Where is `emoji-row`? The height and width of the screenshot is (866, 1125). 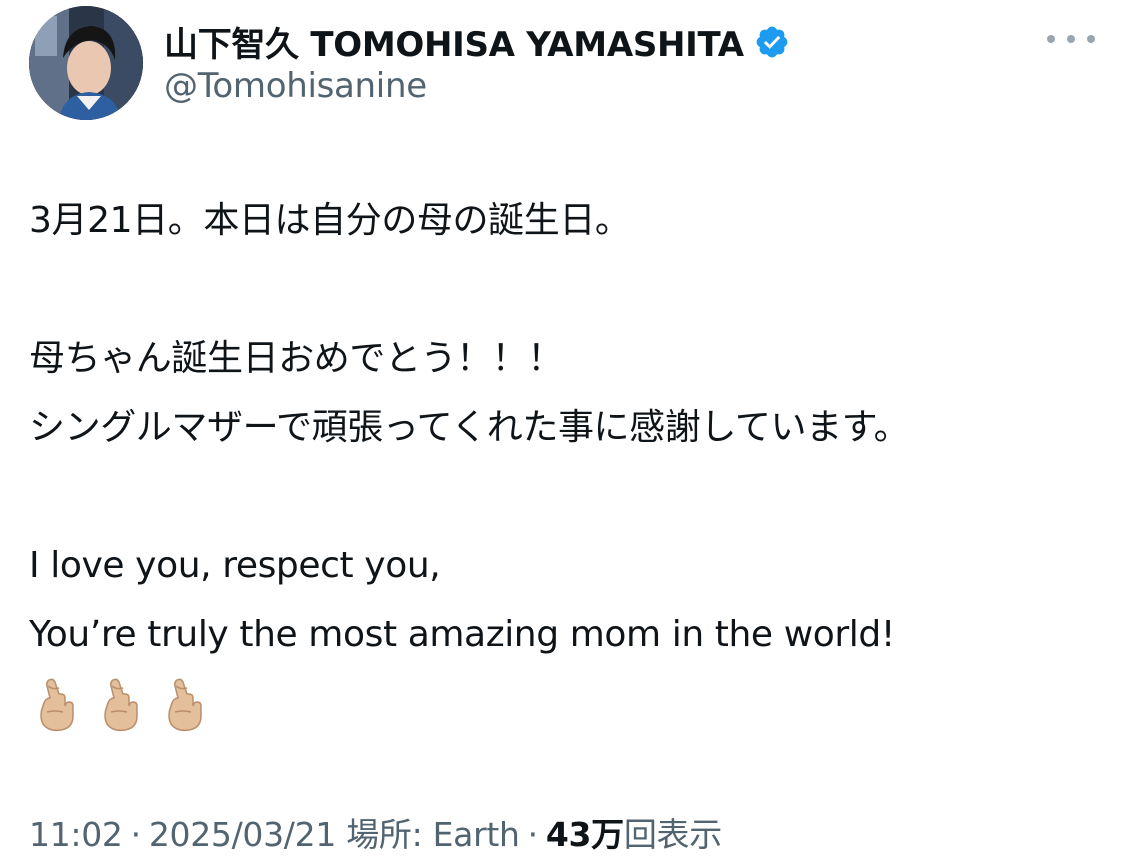
emoji-row is located at coordinates (564, 703).